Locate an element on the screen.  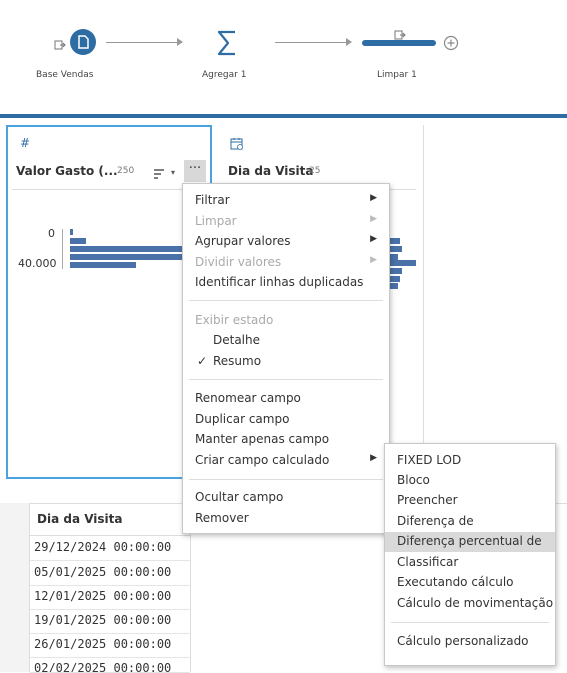
table-cell: 05/01/2025 00:00:00 is located at coordinates (103, 572).